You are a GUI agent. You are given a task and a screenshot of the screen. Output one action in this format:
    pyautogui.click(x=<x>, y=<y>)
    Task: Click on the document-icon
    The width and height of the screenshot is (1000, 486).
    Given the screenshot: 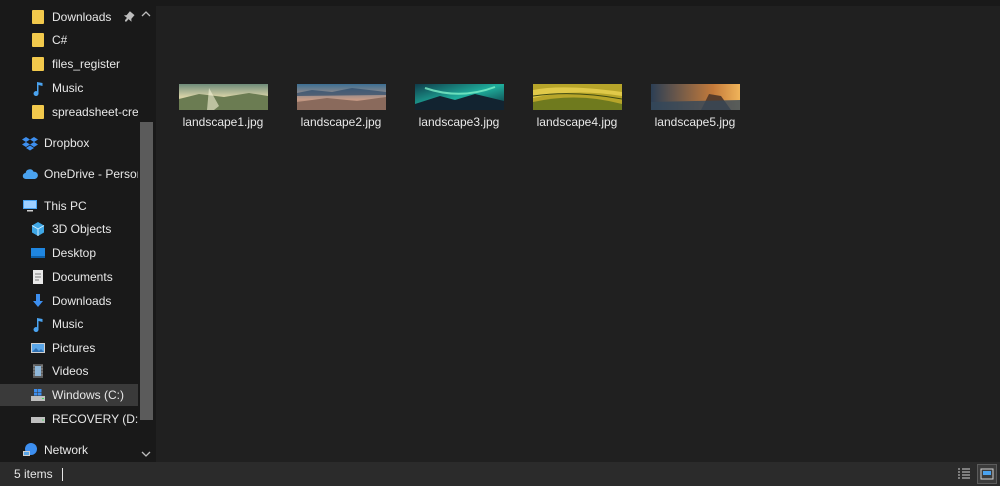 What is the action you would take?
    pyautogui.click(x=38, y=277)
    